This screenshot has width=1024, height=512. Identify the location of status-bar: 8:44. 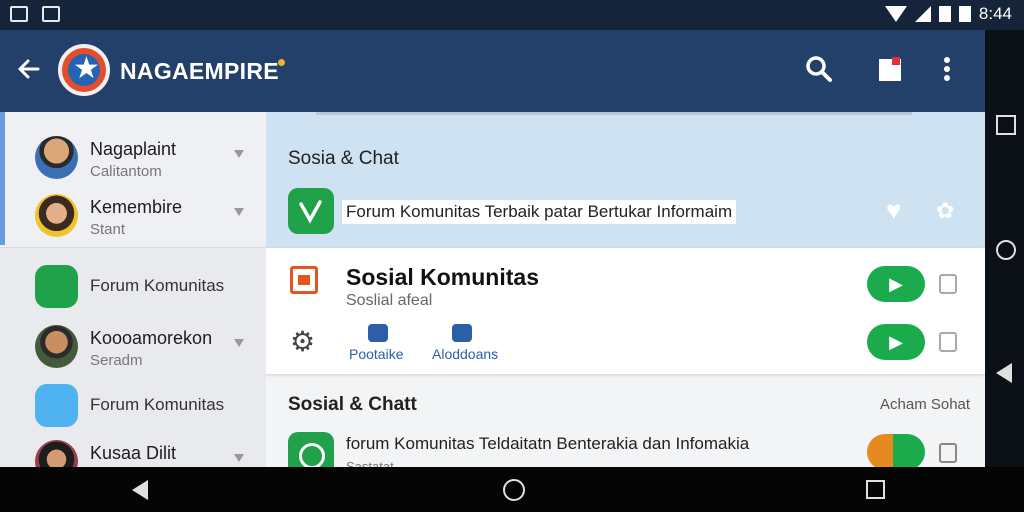
(512, 15).